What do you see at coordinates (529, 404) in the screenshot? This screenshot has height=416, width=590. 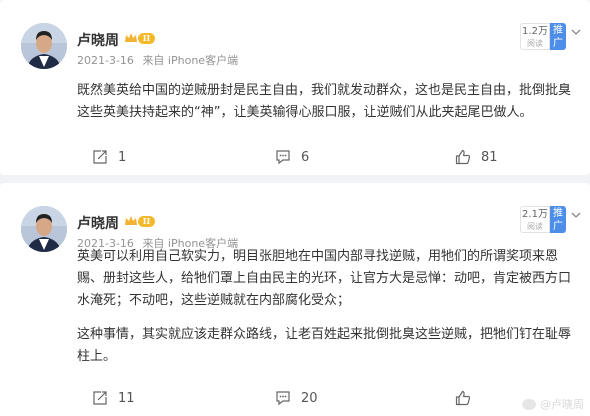 I see `weibo-logo-icon` at bounding box center [529, 404].